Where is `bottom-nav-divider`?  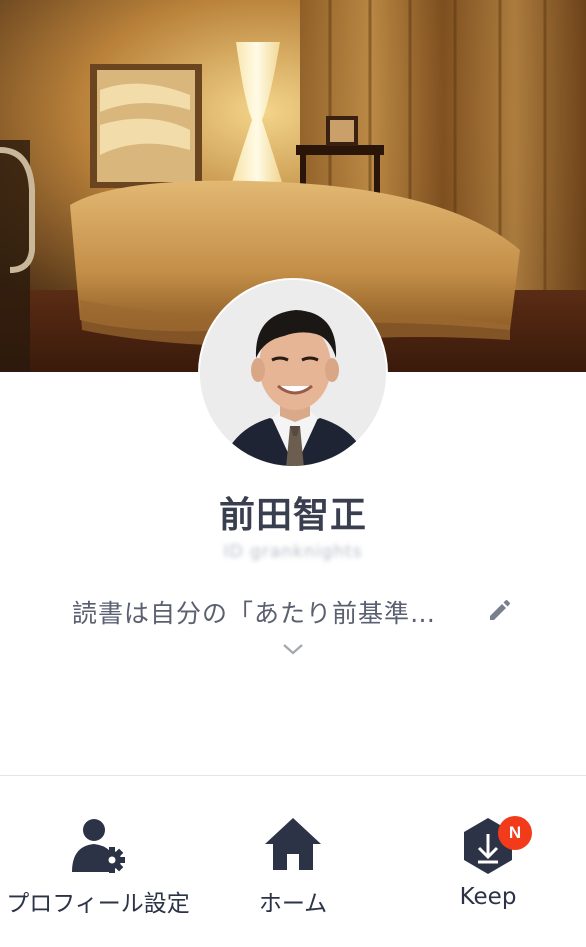 bottom-nav-divider is located at coordinates (293, 775).